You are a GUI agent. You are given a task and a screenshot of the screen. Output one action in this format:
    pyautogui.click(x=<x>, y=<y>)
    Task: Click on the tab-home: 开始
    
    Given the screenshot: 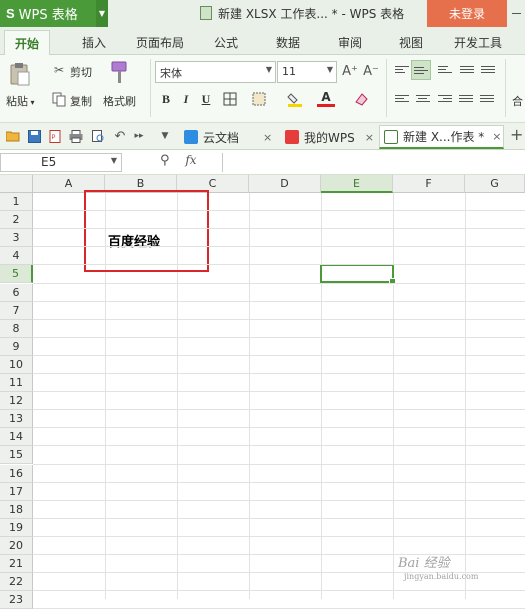 What is the action you would take?
    pyautogui.click(x=27, y=43)
    